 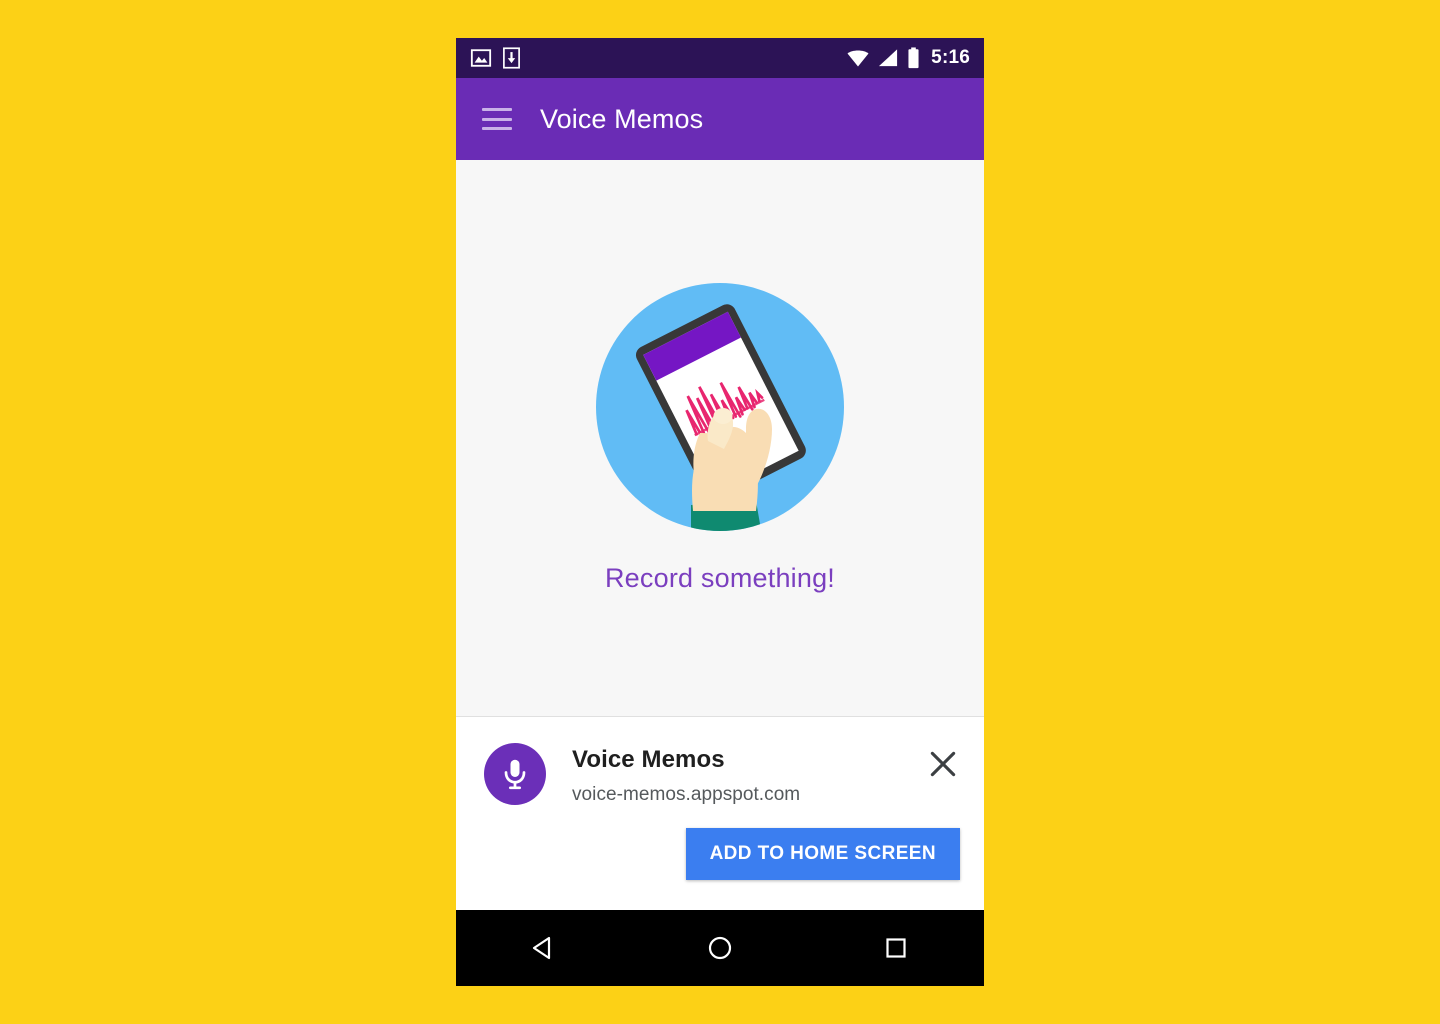 I want to click on add-to-home-screen-button: ADD TO HOME SCREEN, so click(x=822, y=854).